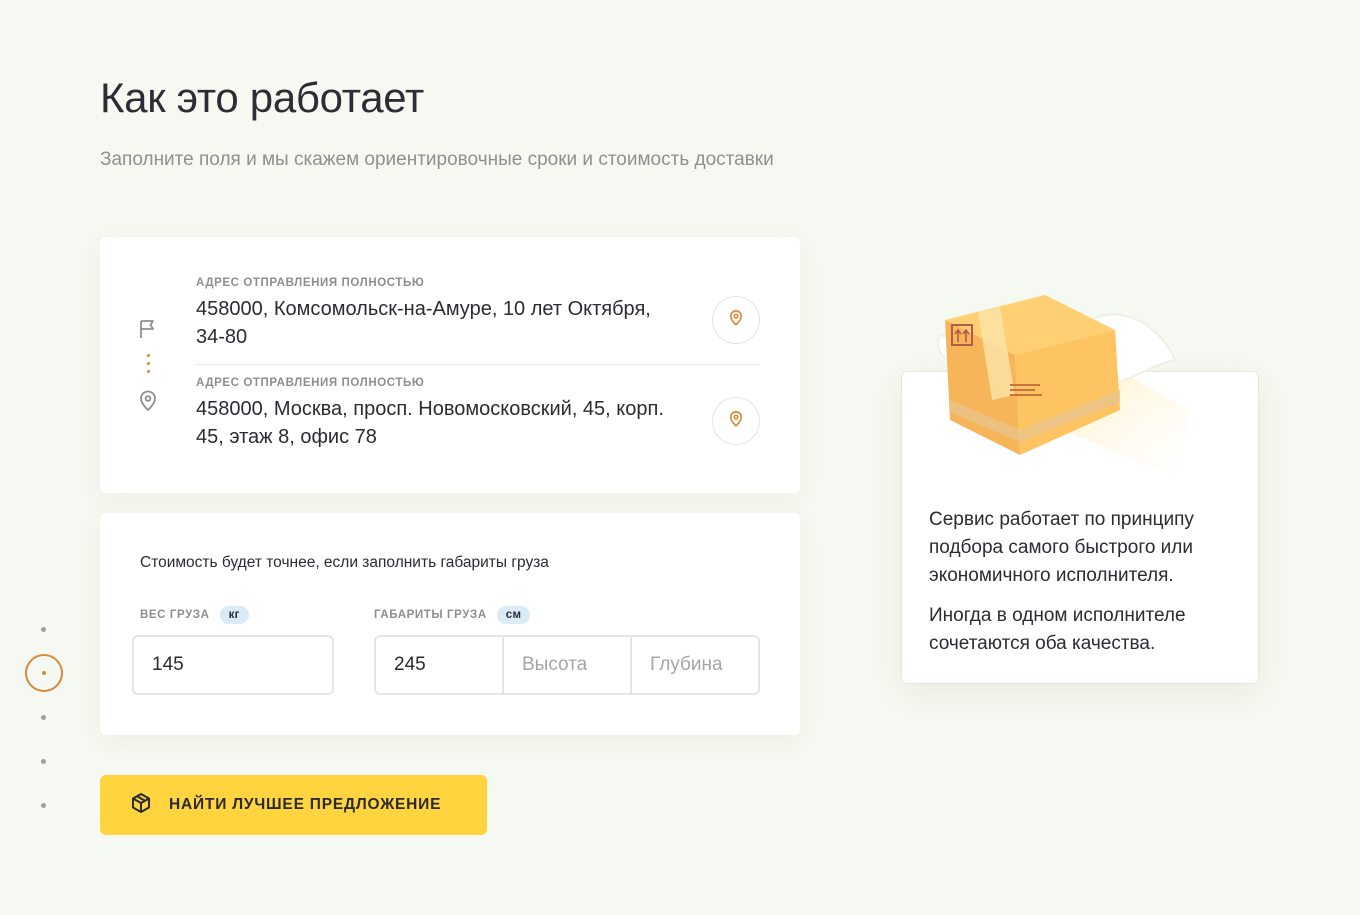 This screenshot has height=915, width=1360. I want to click on weight-label: Вес груза кг, so click(194, 615).